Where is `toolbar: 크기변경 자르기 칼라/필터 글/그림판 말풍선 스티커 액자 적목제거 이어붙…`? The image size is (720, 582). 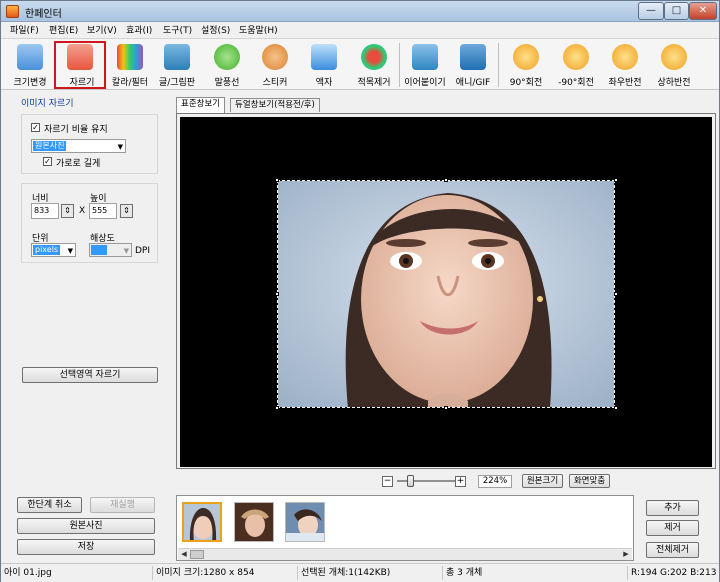 toolbar: 크기변경 자르기 칼라/필터 글/그림판 말풍선 스티커 액자 적목제거 이어붙… is located at coordinates (360, 64).